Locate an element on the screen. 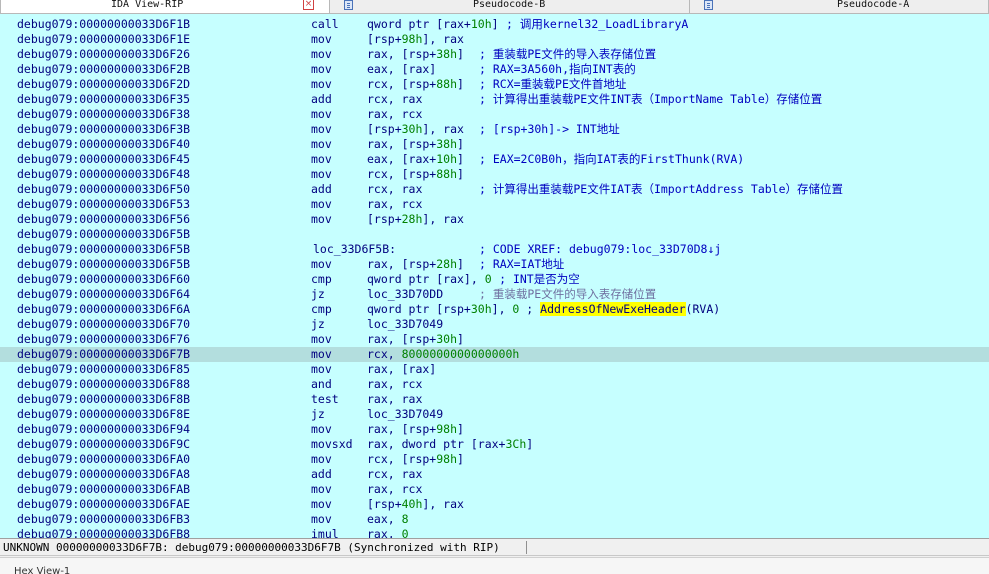  address: debug079:00000000033D6F45 is located at coordinates (103, 159).